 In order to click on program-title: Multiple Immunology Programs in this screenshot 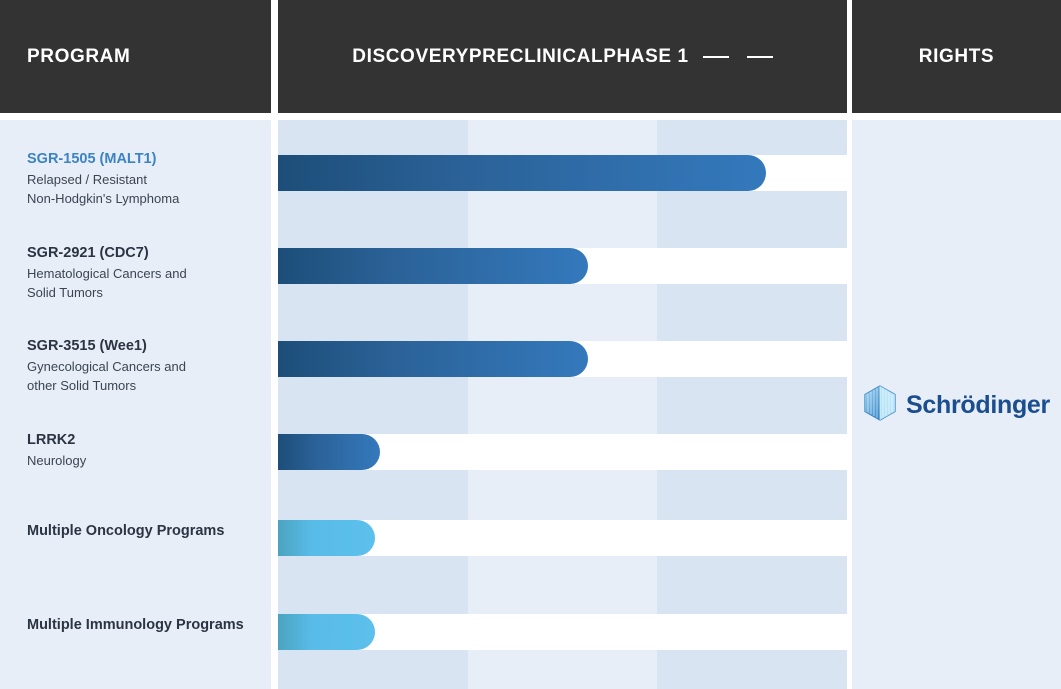, I will do `click(135, 625)`.